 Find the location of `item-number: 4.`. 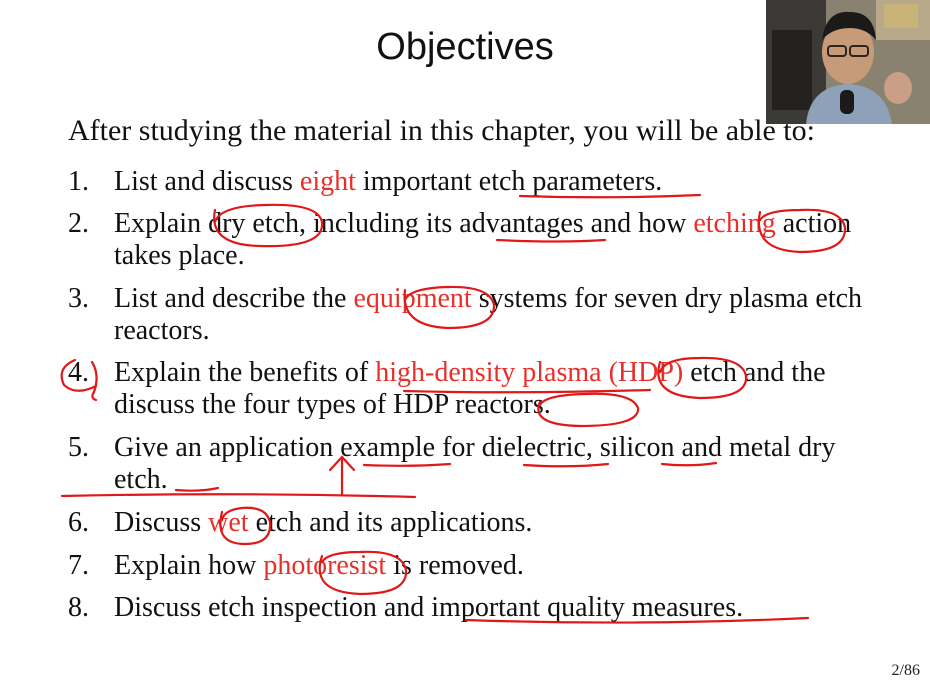

item-number: 4. is located at coordinates (78, 372).